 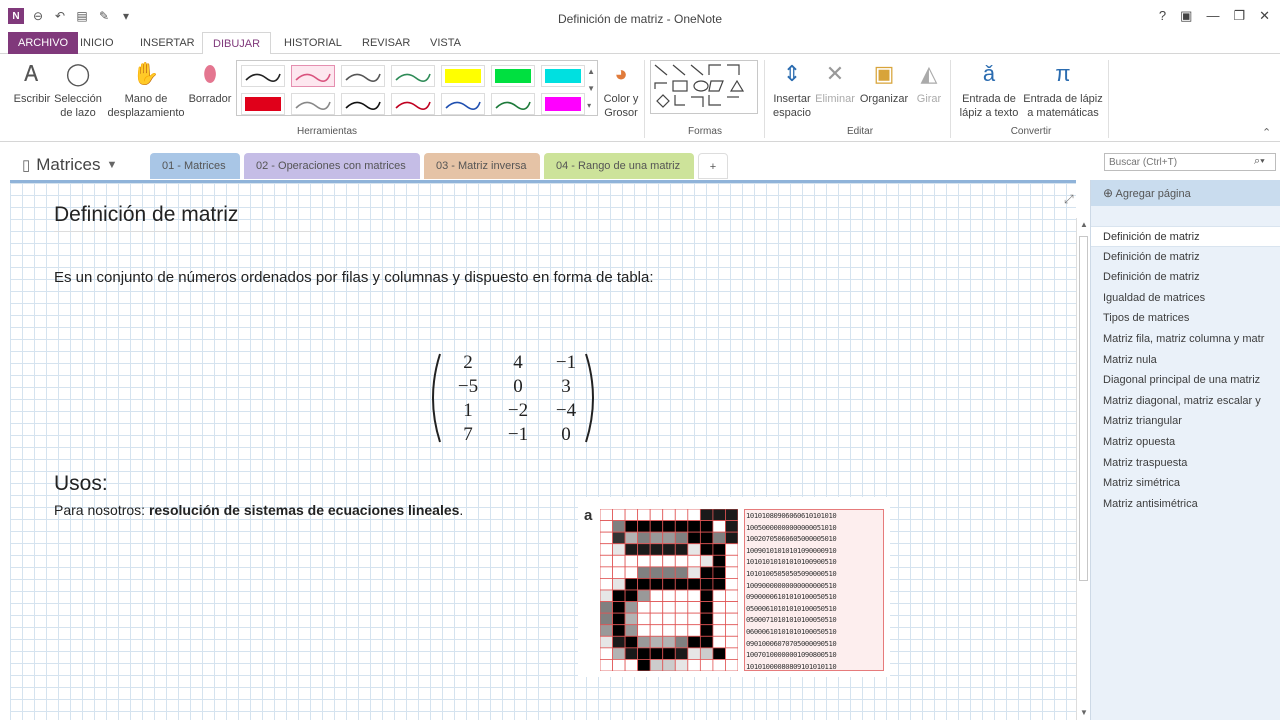 I want to click on add-section-button: +, so click(x=713, y=166).